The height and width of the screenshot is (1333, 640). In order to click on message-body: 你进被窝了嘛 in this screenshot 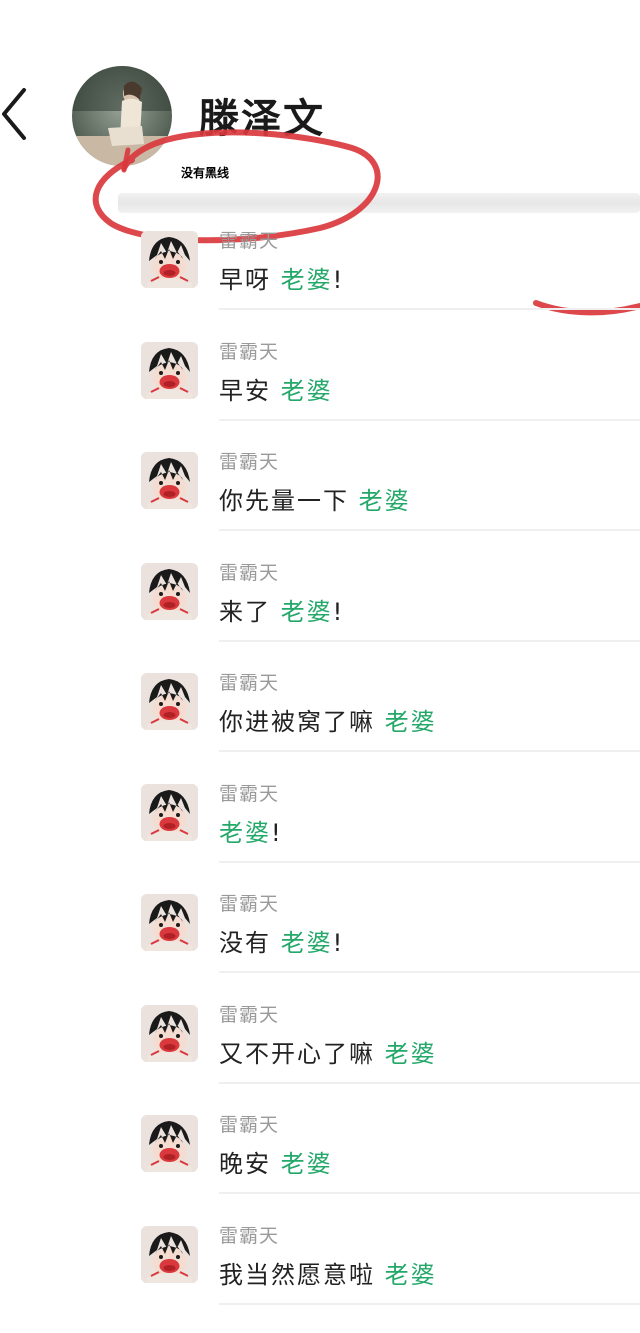, I will do `click(297, 722)`.